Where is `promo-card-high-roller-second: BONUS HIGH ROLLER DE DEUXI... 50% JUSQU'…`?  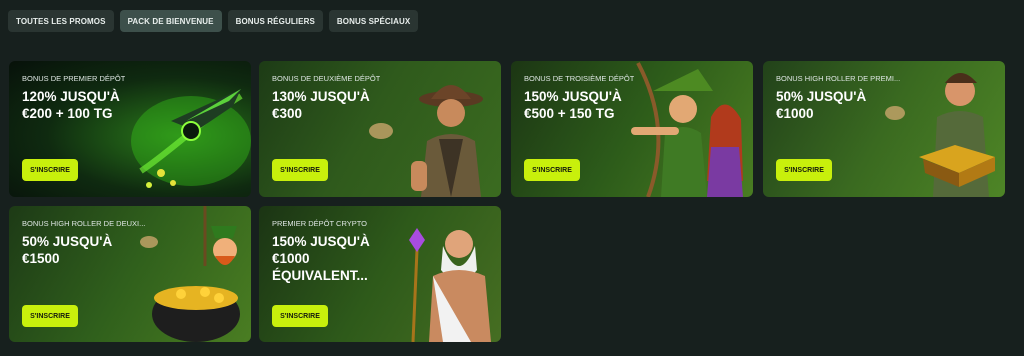 promo-card-high-roller-second: BONUS HIGH ROLLER DE DEUXI... 50% JUSQU'… is located at coordinates (130, 274).